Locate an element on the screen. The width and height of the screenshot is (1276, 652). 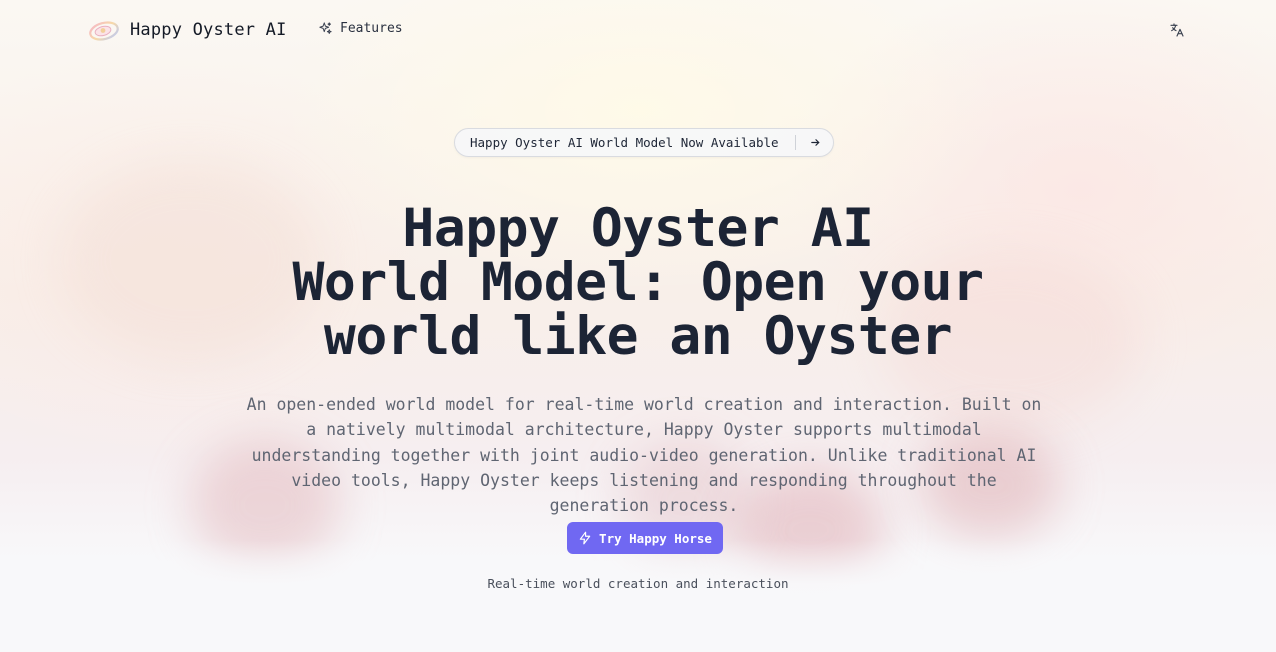
brand-home-link: Happy Oyster AI is located at coordinates (187, 30).